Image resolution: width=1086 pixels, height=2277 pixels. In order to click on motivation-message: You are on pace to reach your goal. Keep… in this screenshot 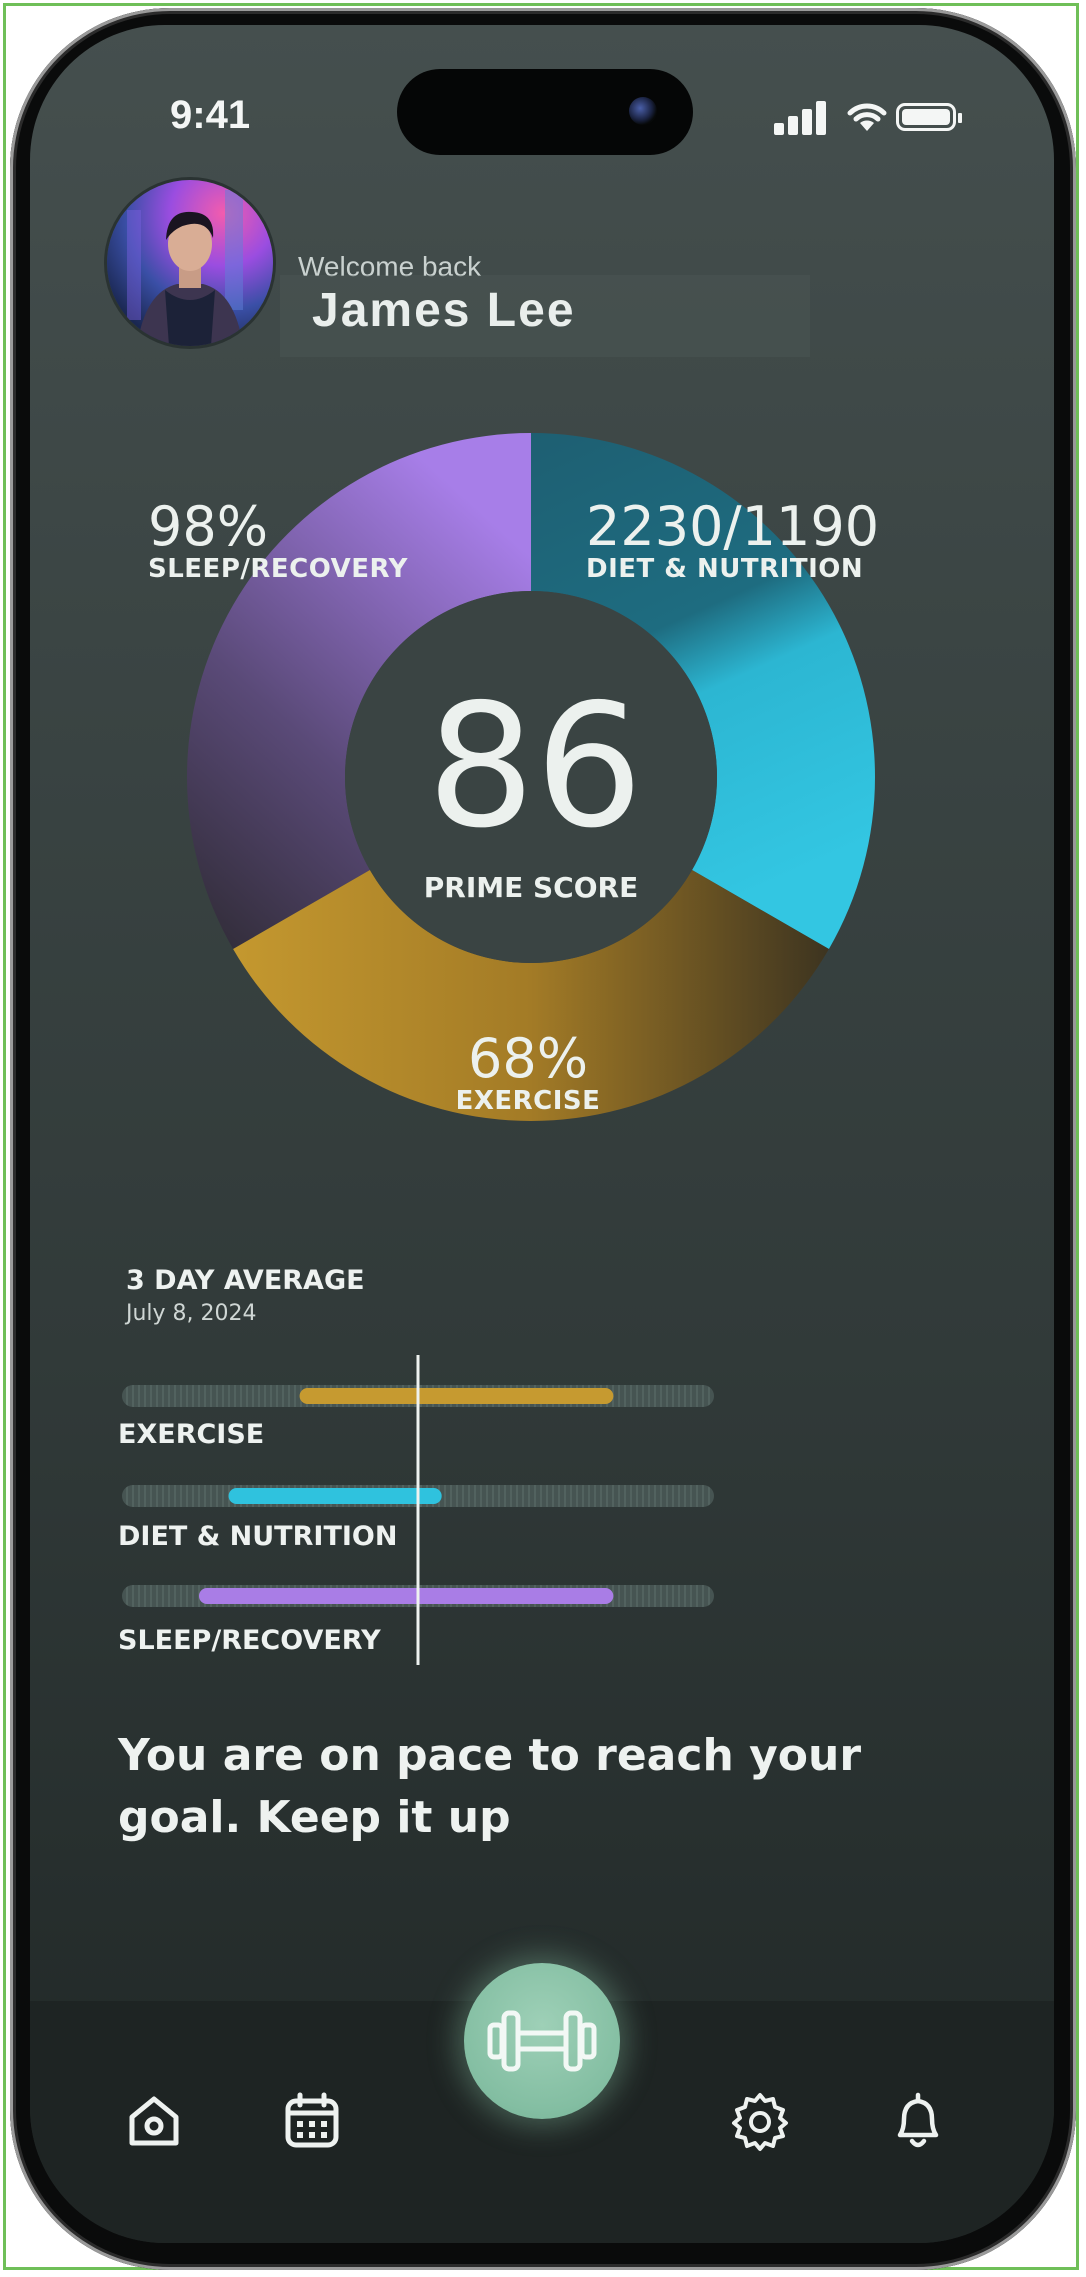, I will do `click(490, 1786)`.